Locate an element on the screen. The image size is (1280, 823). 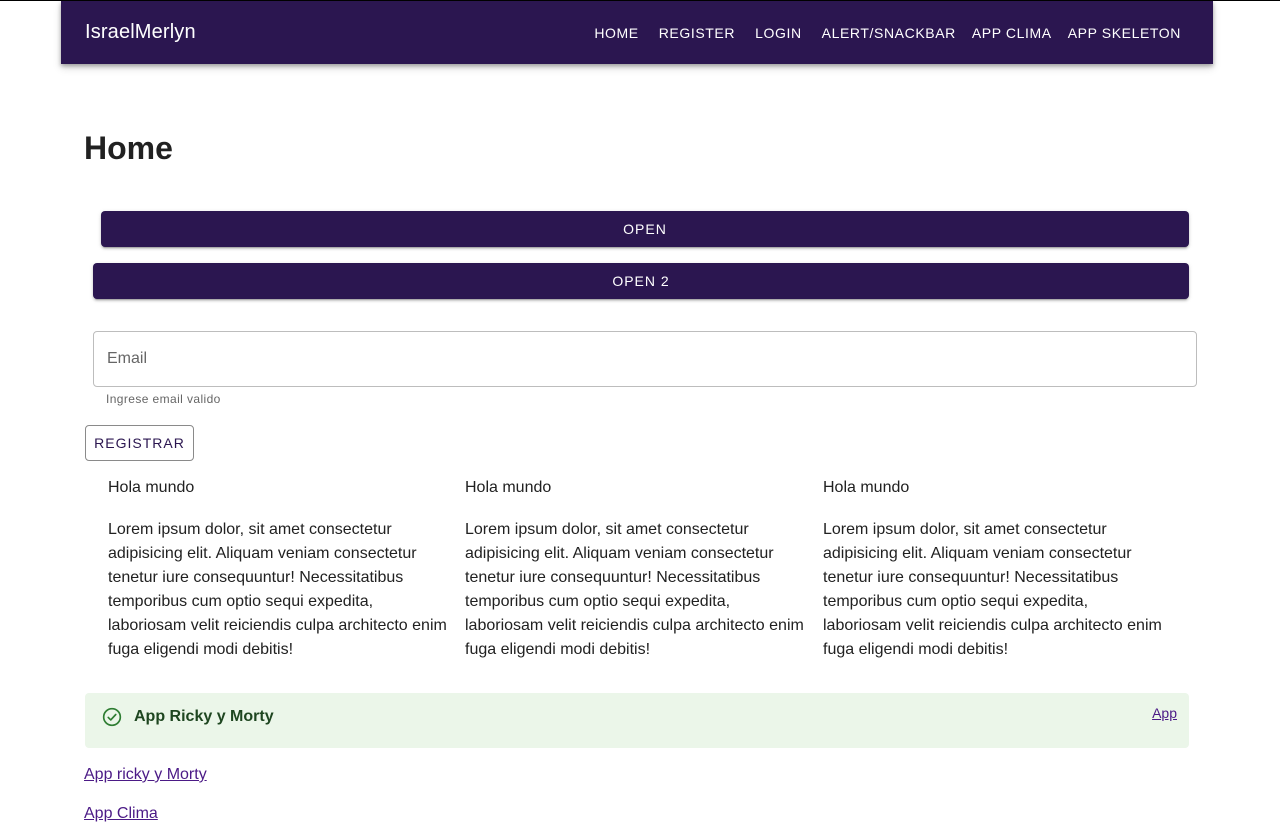
email-helper-text: Ingrese email valido is located at coordinates (163, 399).